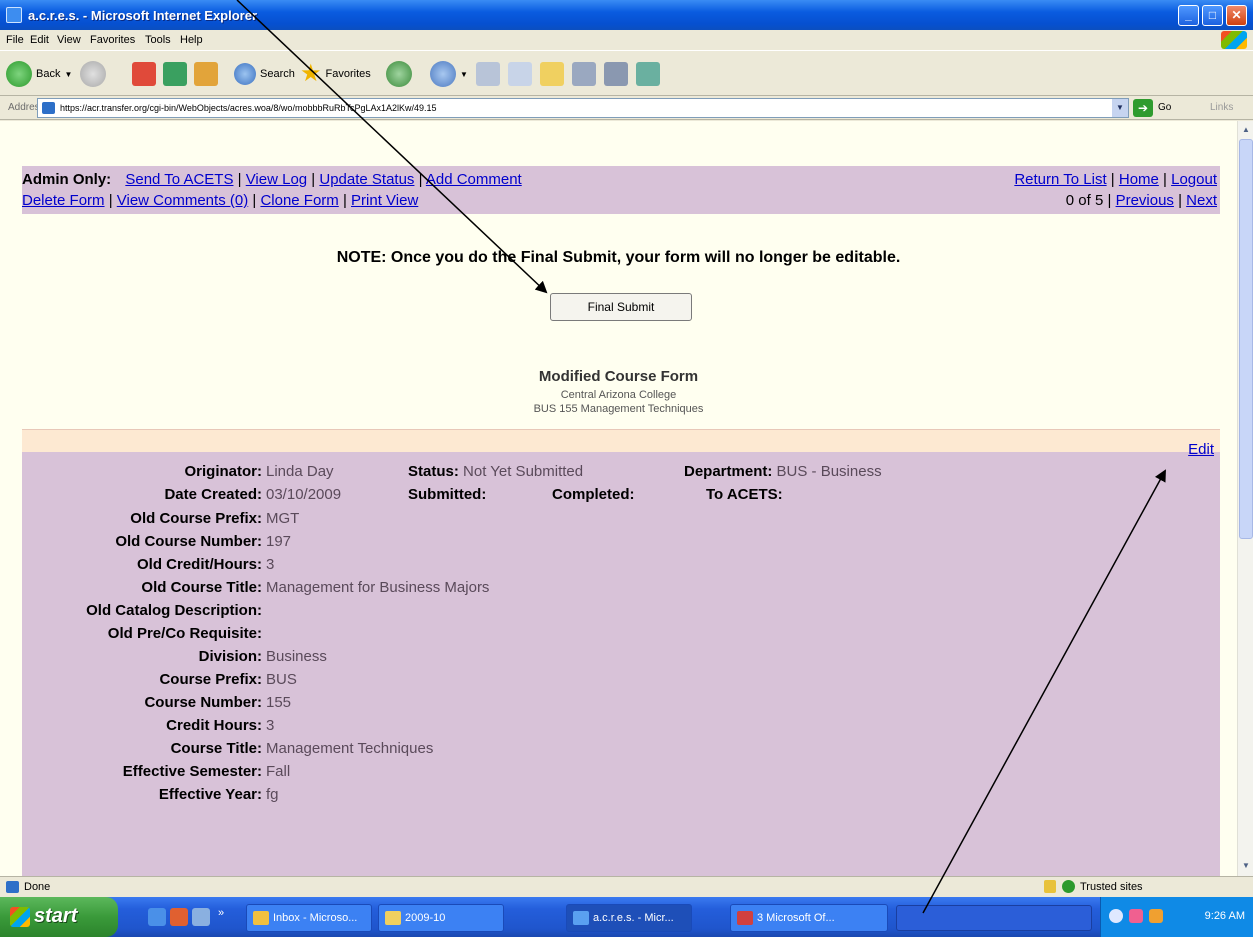 This screenshot has height=937, width=1253. What do you see at coordinates (1234, 40) in the screenshot?
I see `windows-logo-icon` at bounding box center [1234, 40].